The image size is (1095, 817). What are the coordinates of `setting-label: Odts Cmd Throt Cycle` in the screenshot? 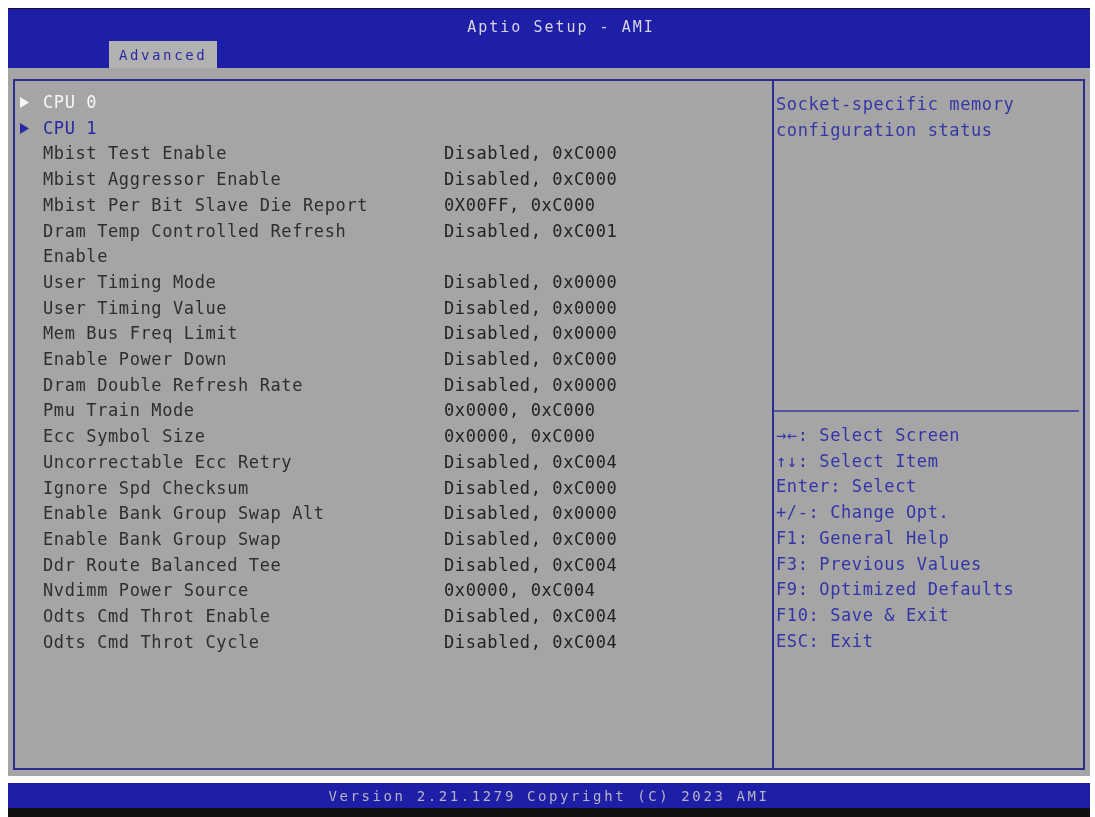 It's located at (151, 641).